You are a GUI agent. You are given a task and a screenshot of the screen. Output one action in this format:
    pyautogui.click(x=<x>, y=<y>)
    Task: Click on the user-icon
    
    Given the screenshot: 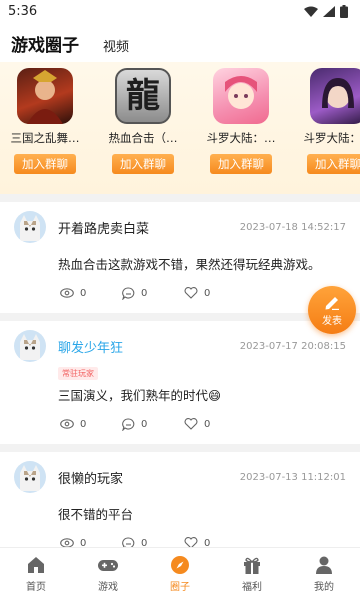 What is the action you would take?
    pyautogui.click(x=324, y=565)
    